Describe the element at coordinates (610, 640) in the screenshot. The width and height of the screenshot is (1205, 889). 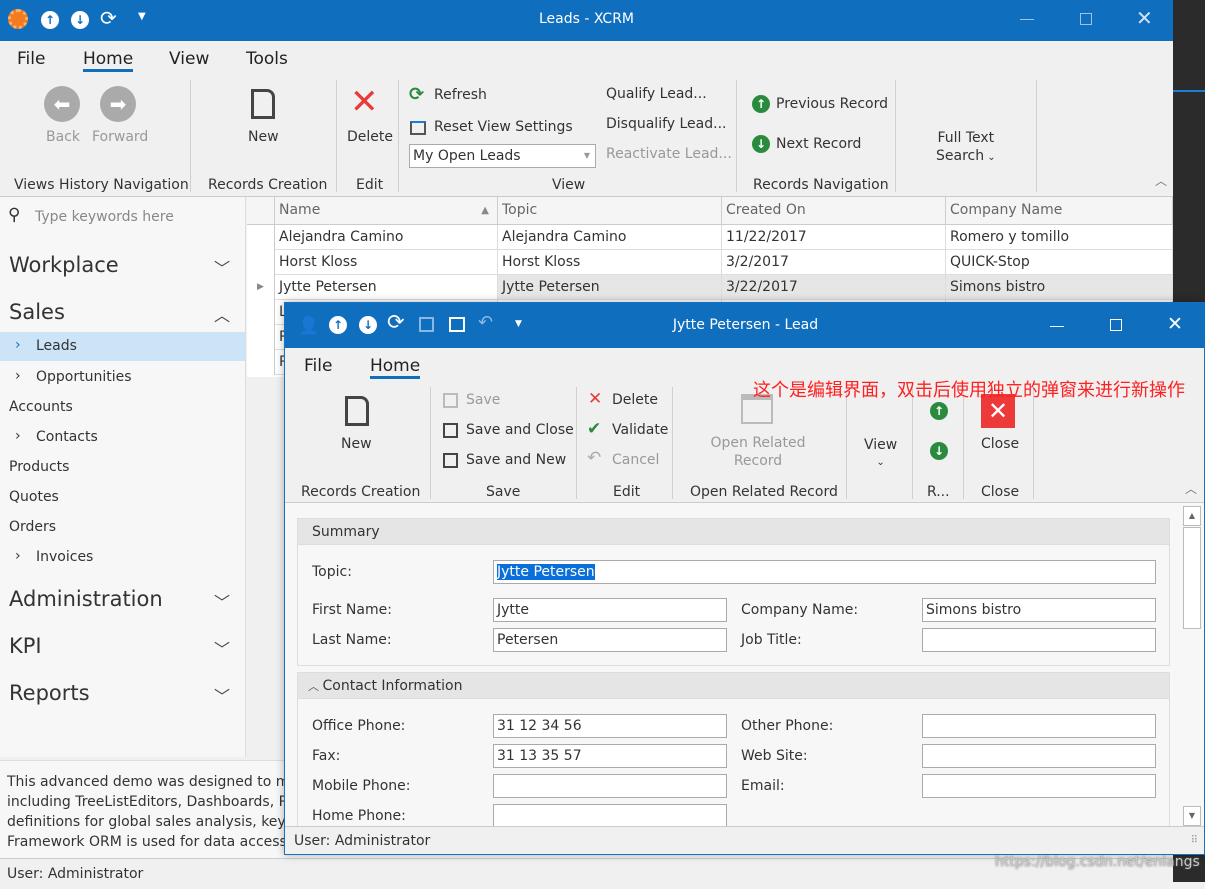
I see `last-name-input: Petersen` at that location.